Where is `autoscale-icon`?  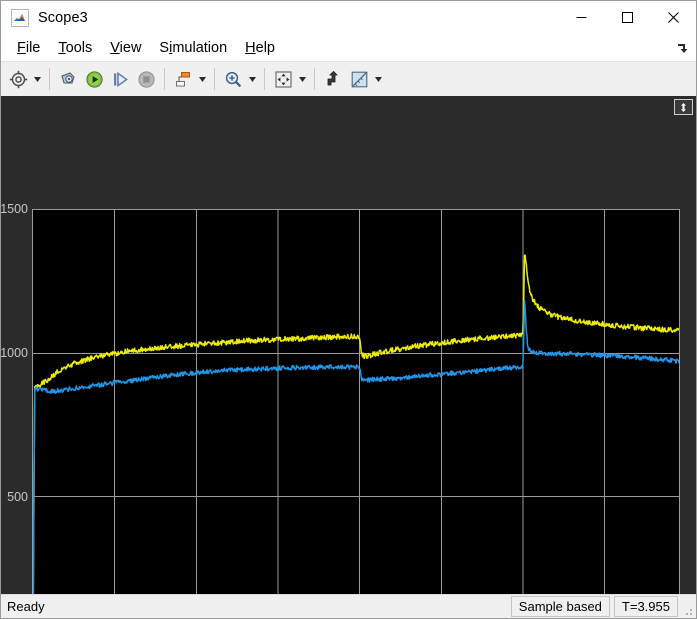
autoscale-icon is located at coordinates (283, 79).